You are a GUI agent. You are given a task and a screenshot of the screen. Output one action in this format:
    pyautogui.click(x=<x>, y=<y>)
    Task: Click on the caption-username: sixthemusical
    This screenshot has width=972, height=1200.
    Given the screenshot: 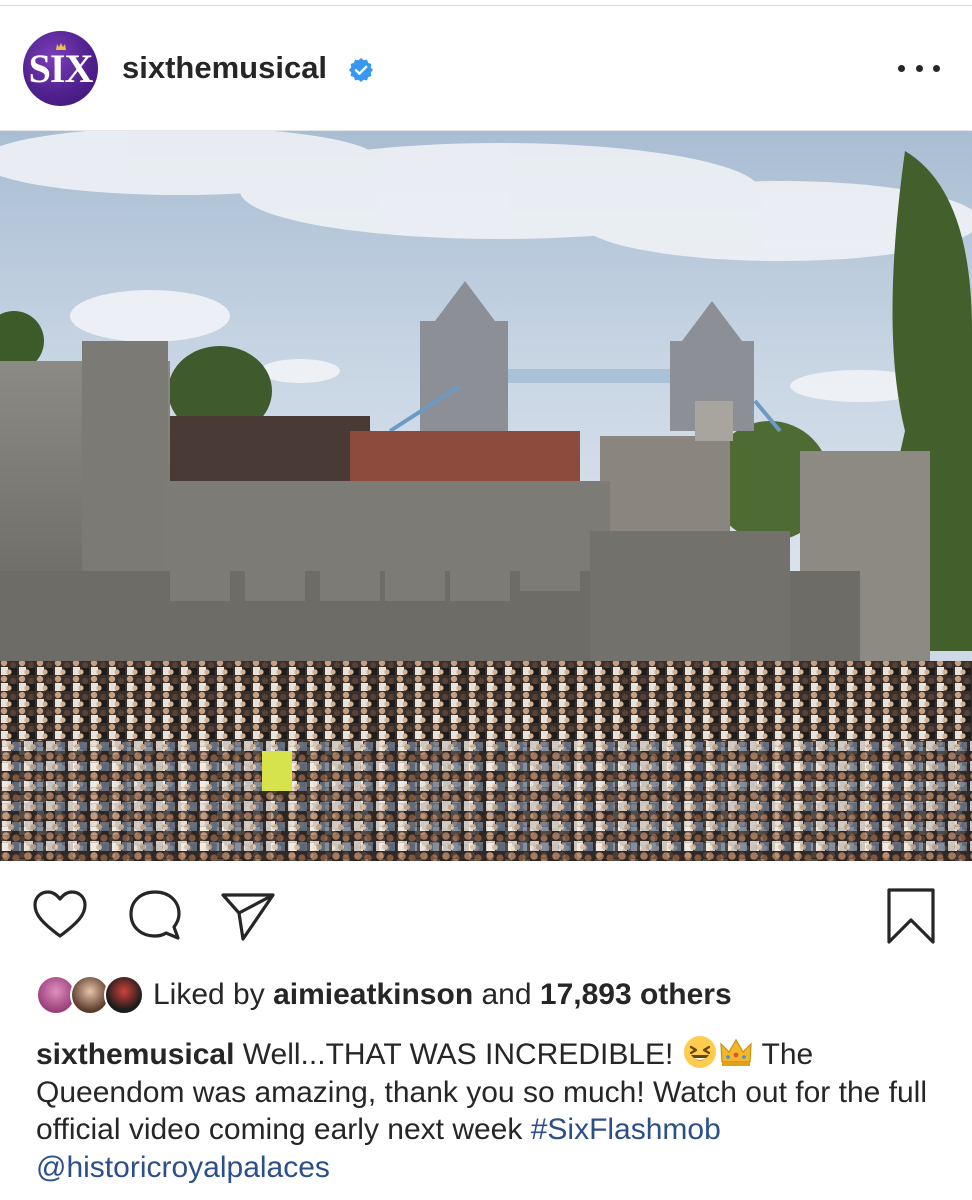 What is the action you would take?
    pyautogui.click(x=135, y=1054)
    